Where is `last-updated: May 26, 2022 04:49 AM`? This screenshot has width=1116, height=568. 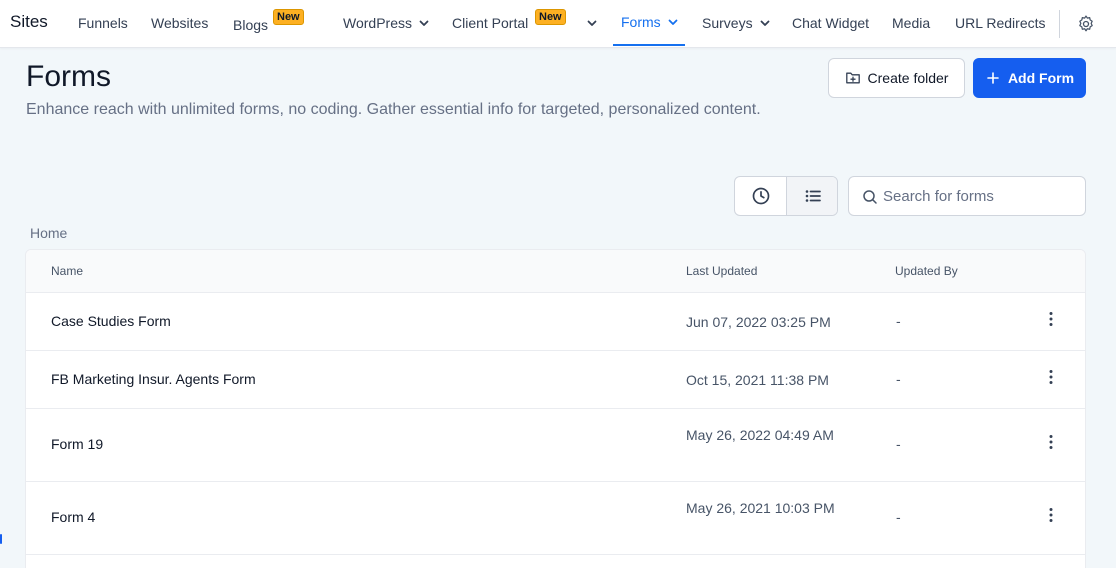 last-updated: May 26, 2022 04:49 AM is located at coordinates (760, 435).